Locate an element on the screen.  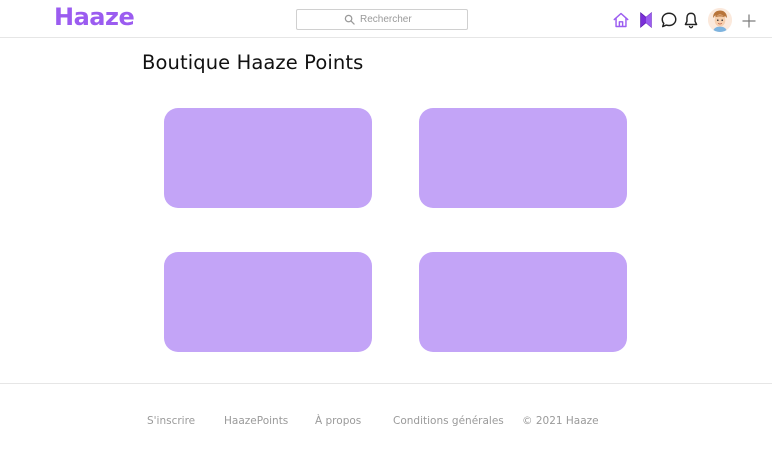
top-bar: Haaze is located at coordinates (386, 19).